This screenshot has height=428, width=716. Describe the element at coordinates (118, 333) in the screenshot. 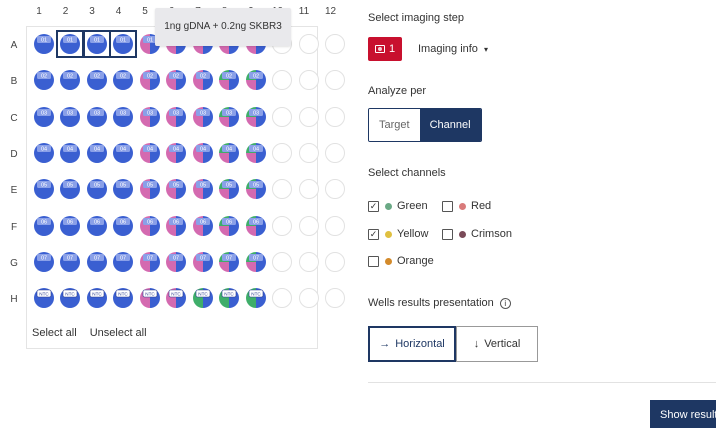

I see `unselect-all-link: Unselect all` at that location.